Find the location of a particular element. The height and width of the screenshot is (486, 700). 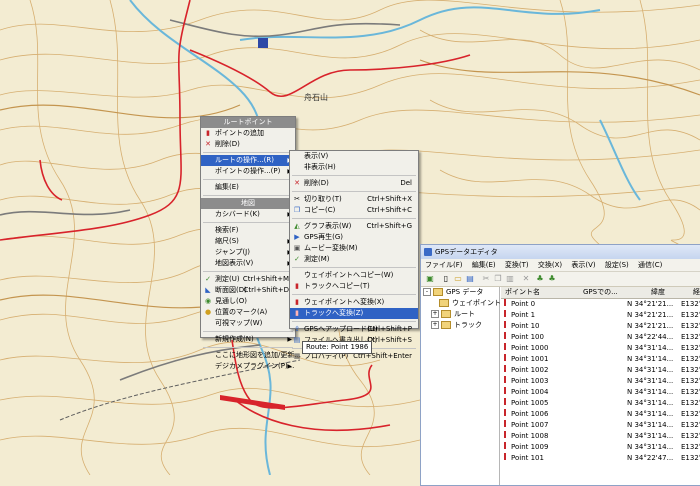

menu-item-label: GPSへアップロード(U) is located at coordinates (341, 329).